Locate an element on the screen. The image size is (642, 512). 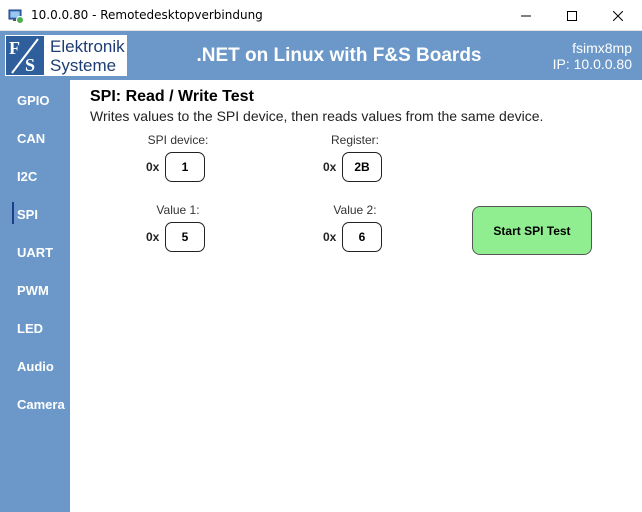
close-button is located at coordinates (618, 15).